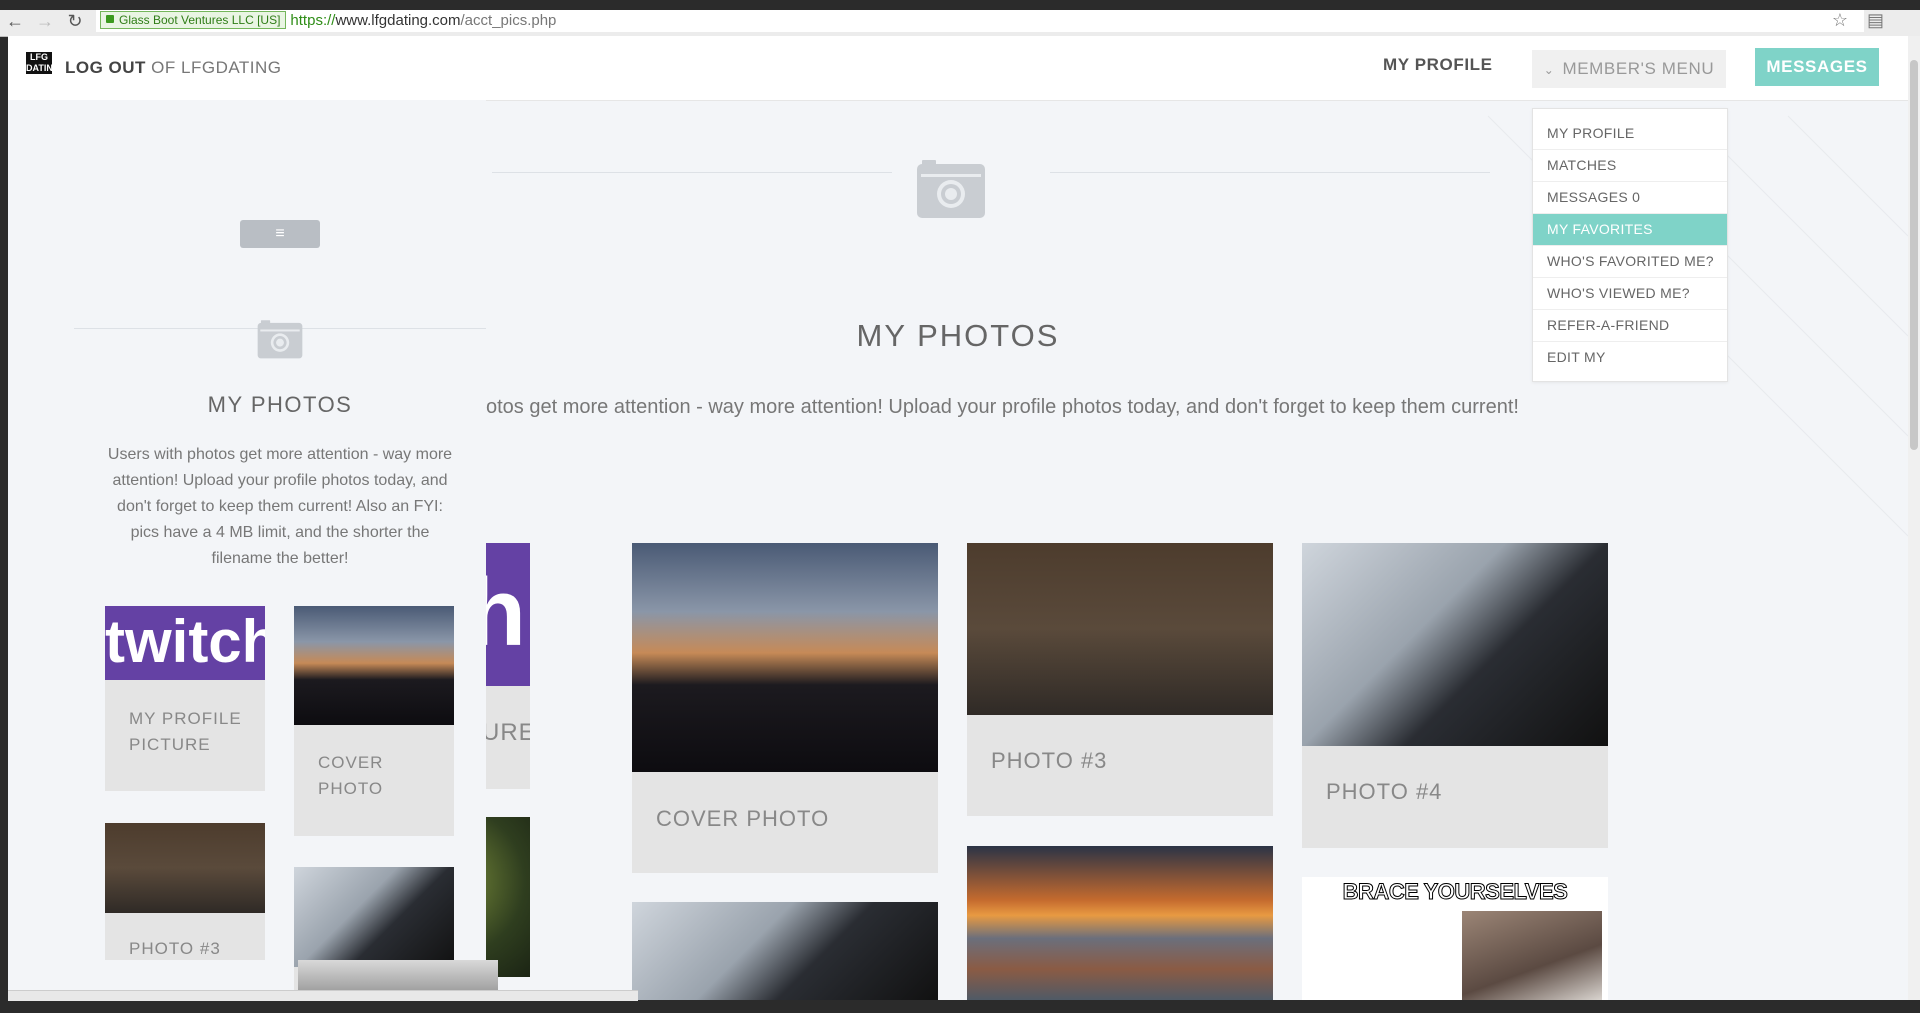 Image resolution: width=1920 pixels, height=1013 pixels. What do you see at coordinates (1630, 262) in the screenshot?
I see `menu-item-whos-favorited-me: WHO'S FAVORITED ME?` at bounding box center [1630, 262].